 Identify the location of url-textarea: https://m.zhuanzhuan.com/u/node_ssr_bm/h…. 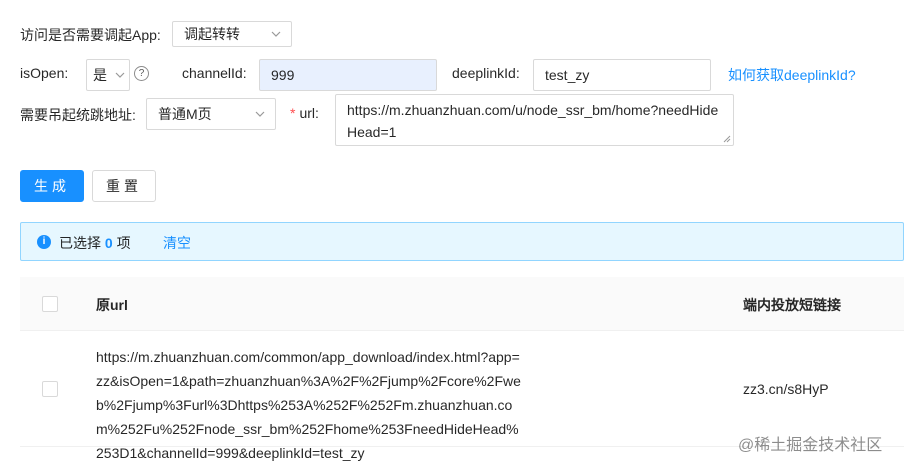
(534, 120).